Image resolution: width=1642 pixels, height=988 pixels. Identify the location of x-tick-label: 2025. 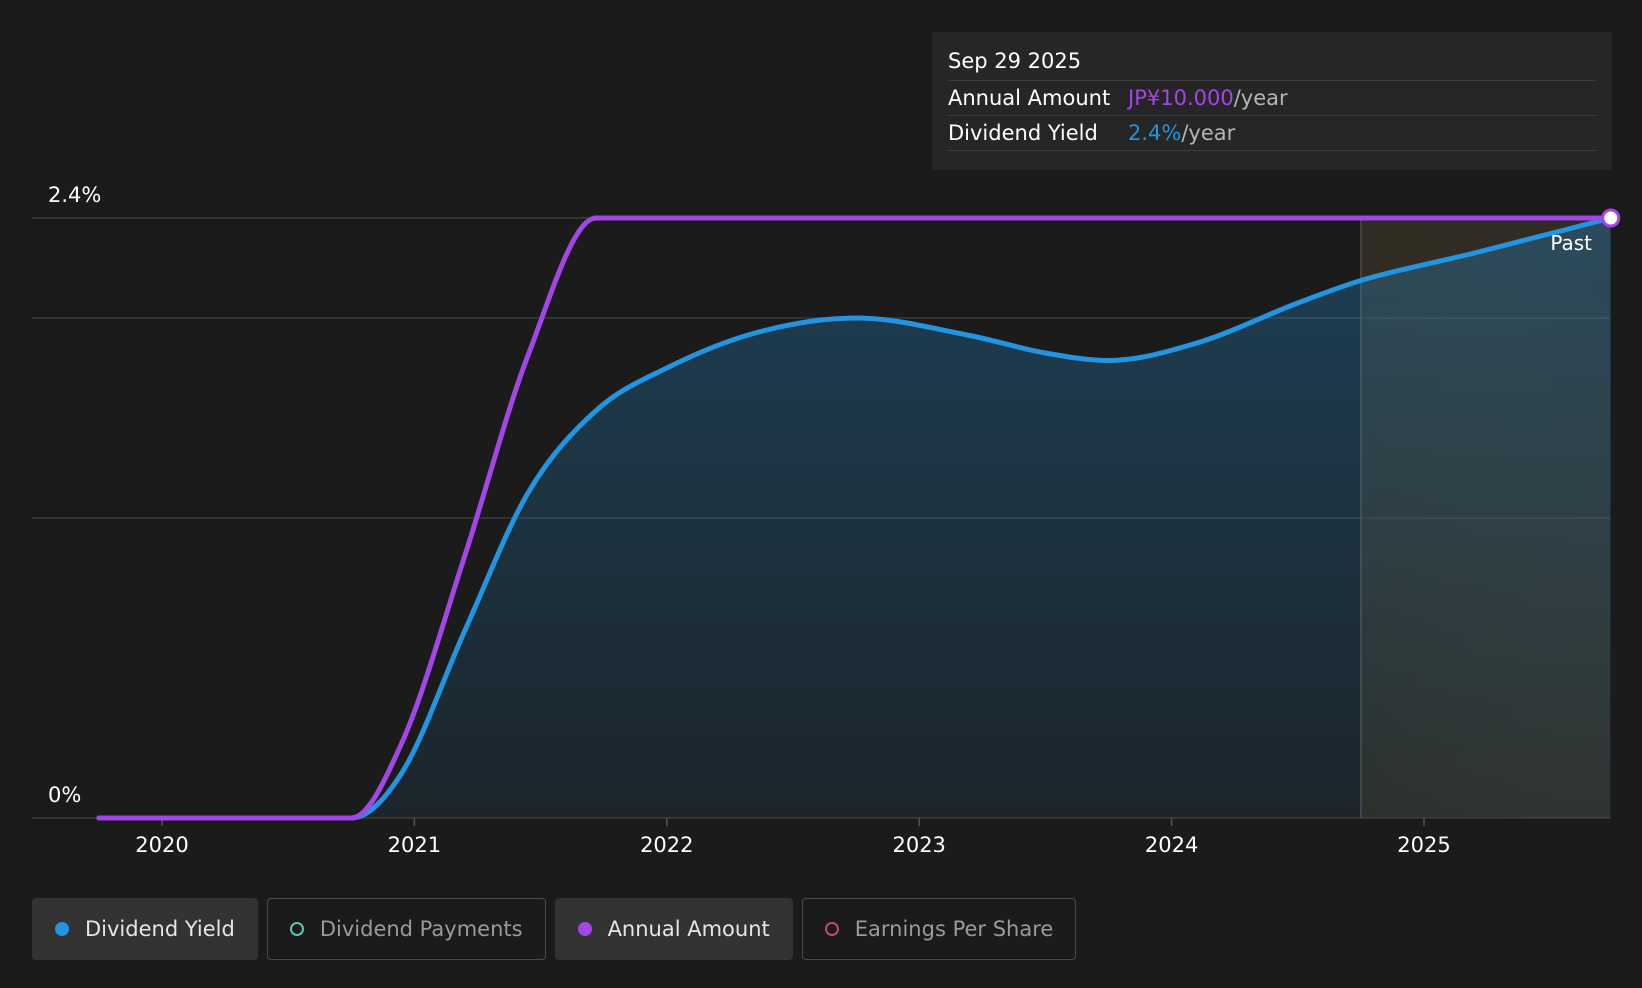
(1423, 845).